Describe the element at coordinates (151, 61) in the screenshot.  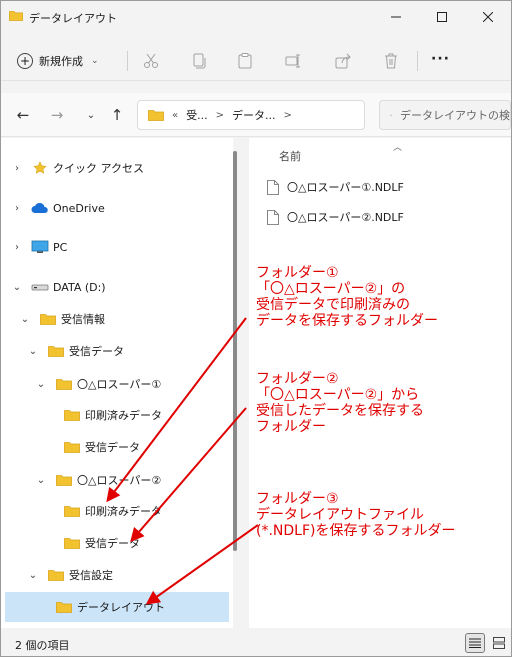
I see `cut-icon` at that location.